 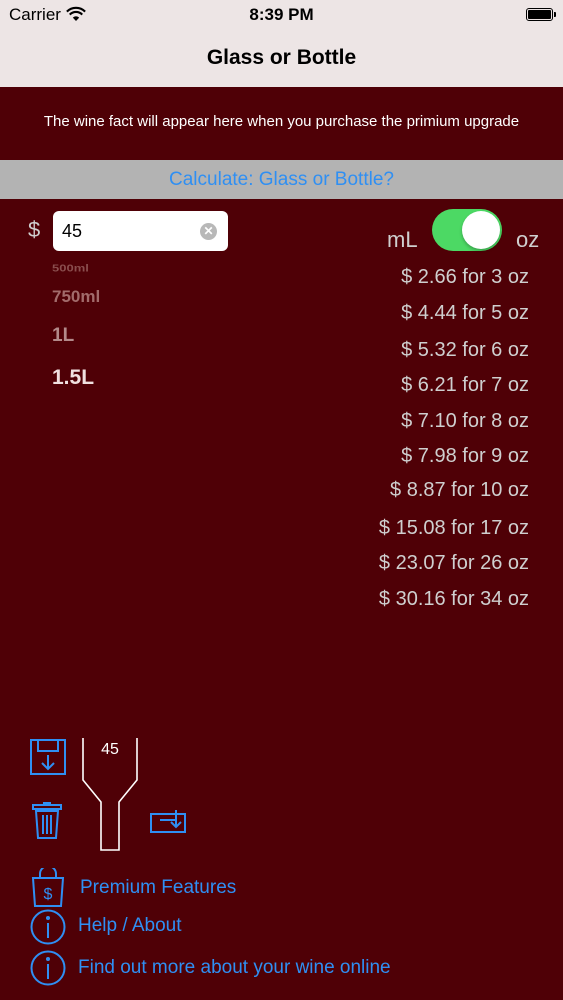 What do you see at coordinates (48, 757) in the screenshot?
I see `save-icon` at bounding box center [48, 757].